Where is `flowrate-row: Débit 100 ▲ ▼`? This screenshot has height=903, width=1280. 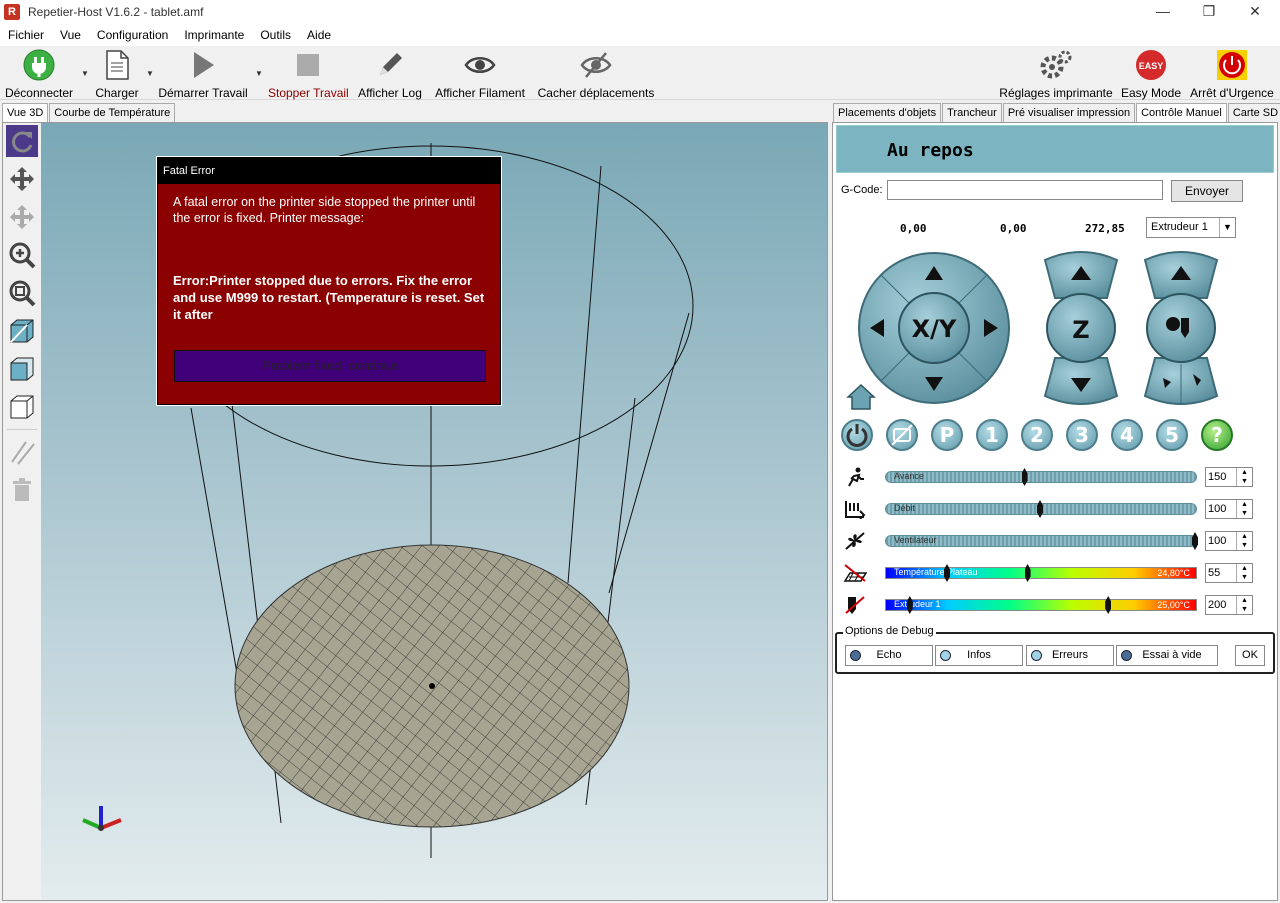
flowrate-row: Débit 100 ▲ ▼ is located at coordinates (1056, 509).